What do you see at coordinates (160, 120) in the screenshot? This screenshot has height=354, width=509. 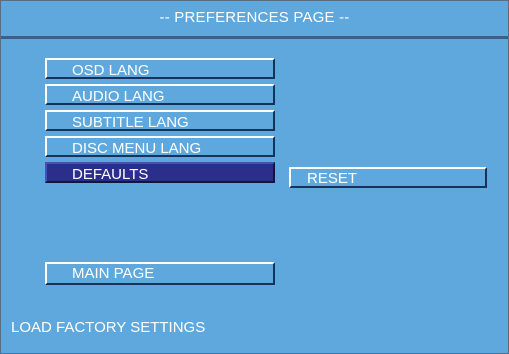 I see `menu-item-subtitle-lang: SUBTITLE LANG` at bounding box center [160, 120].